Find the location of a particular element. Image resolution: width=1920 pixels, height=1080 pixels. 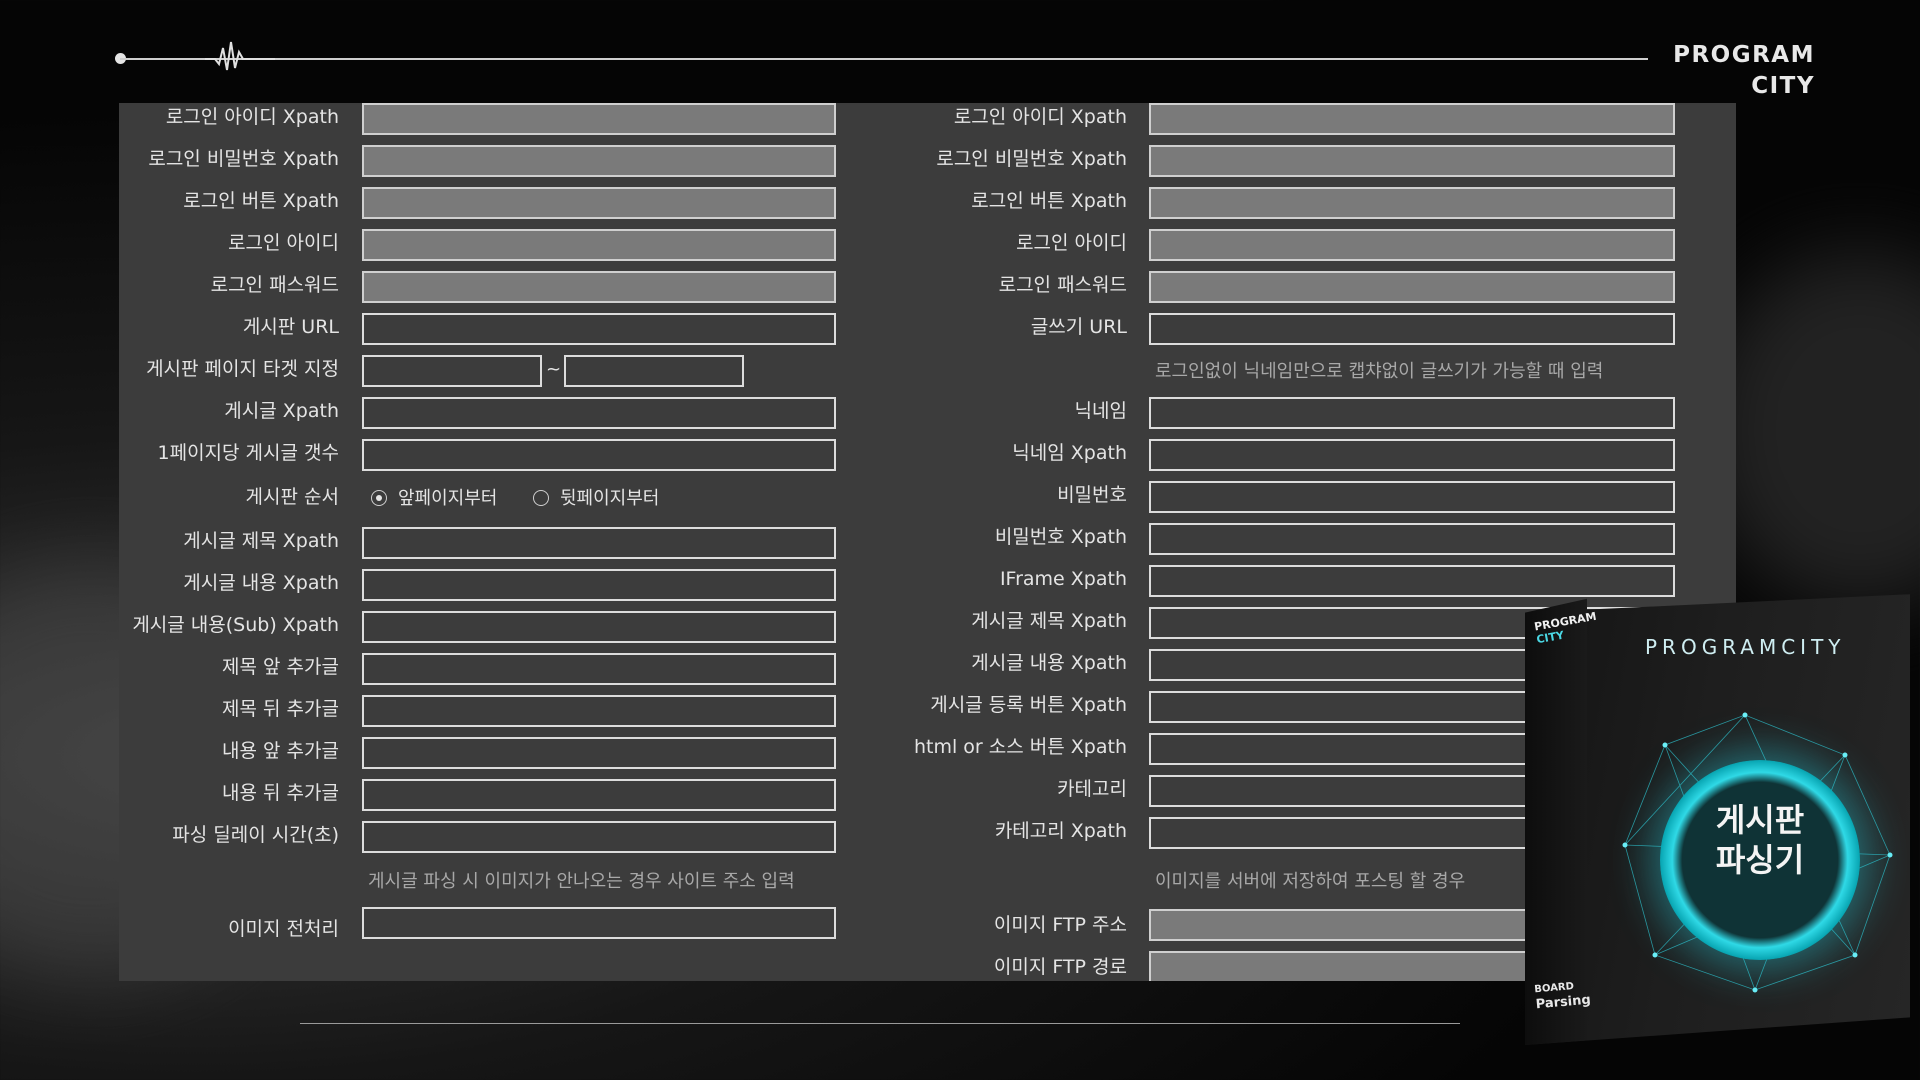

label-category-xpath: 카테고리 Xpath is located at coordinates (1060, 831).